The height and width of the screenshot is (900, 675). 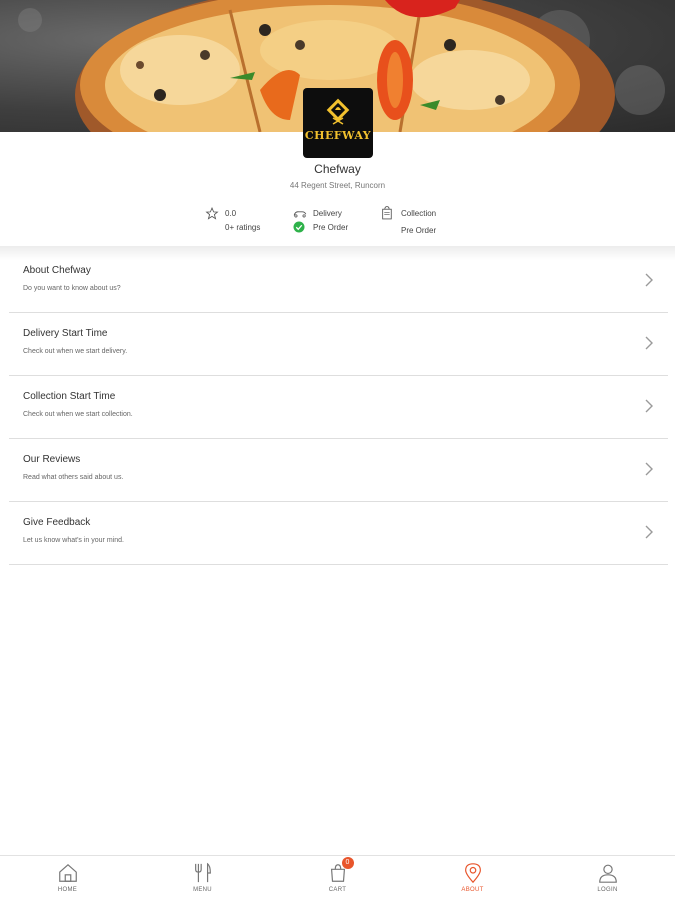 I want to click on logo-text: CHEFWAY, so click(x=338, y=135).